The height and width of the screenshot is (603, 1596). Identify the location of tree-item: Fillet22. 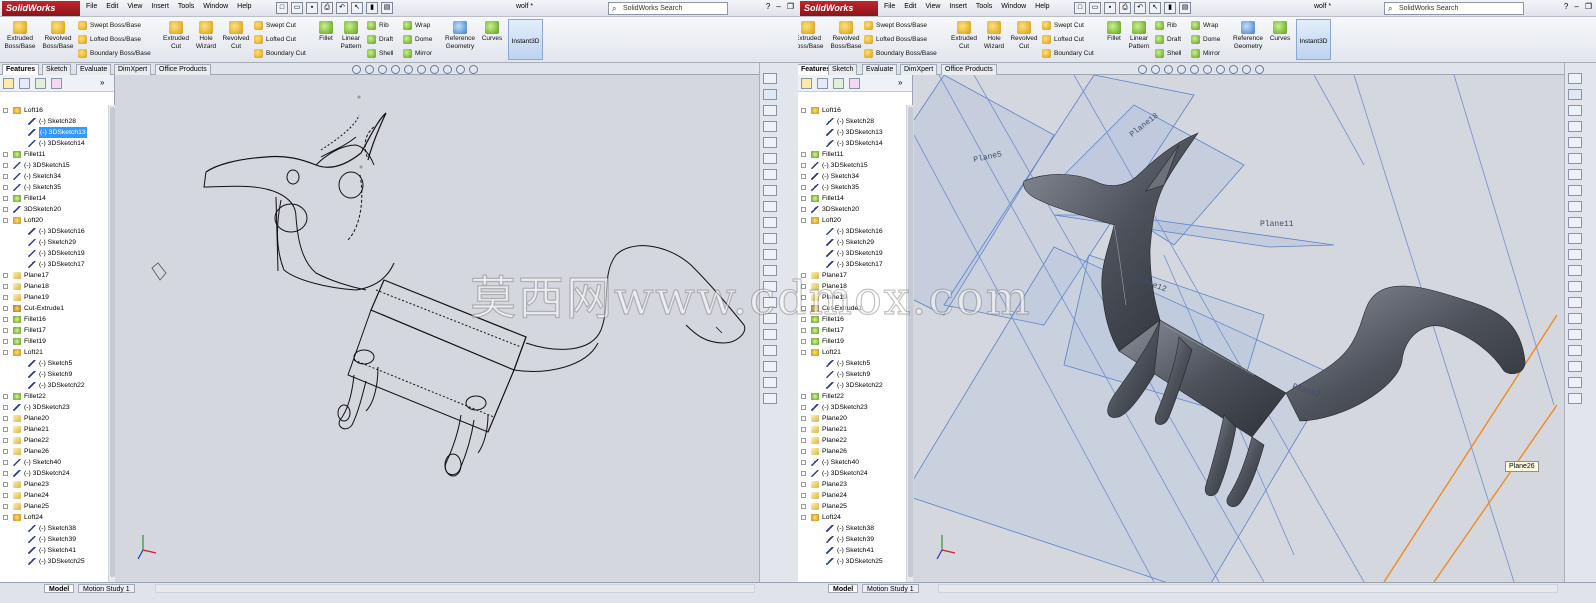
(852, 396).